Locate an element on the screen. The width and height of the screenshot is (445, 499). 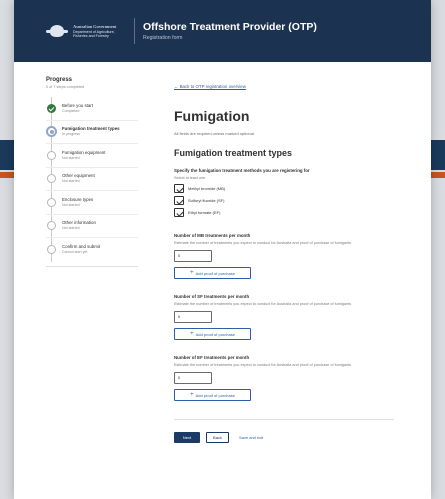
checkbox-label: Sulfuryl fluoride (SF) is located at coordinates (206, 200).